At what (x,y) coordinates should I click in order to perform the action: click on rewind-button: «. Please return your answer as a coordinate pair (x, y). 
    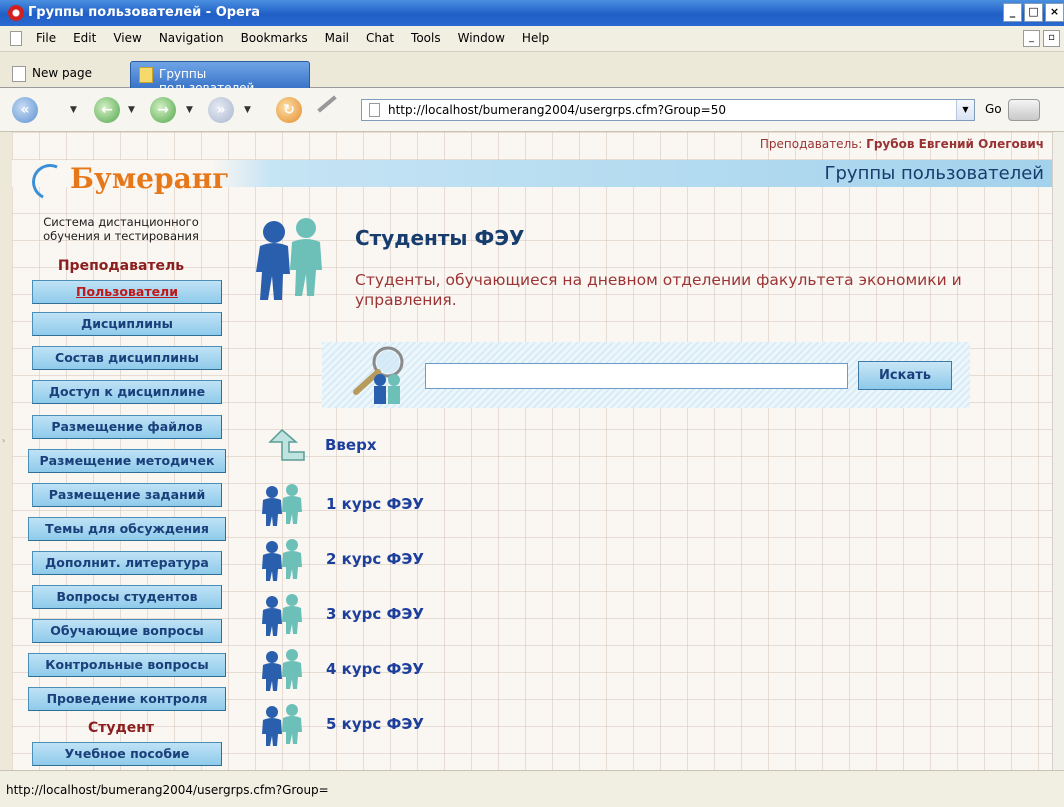
    Looking at the image, I should click on (25, 110).